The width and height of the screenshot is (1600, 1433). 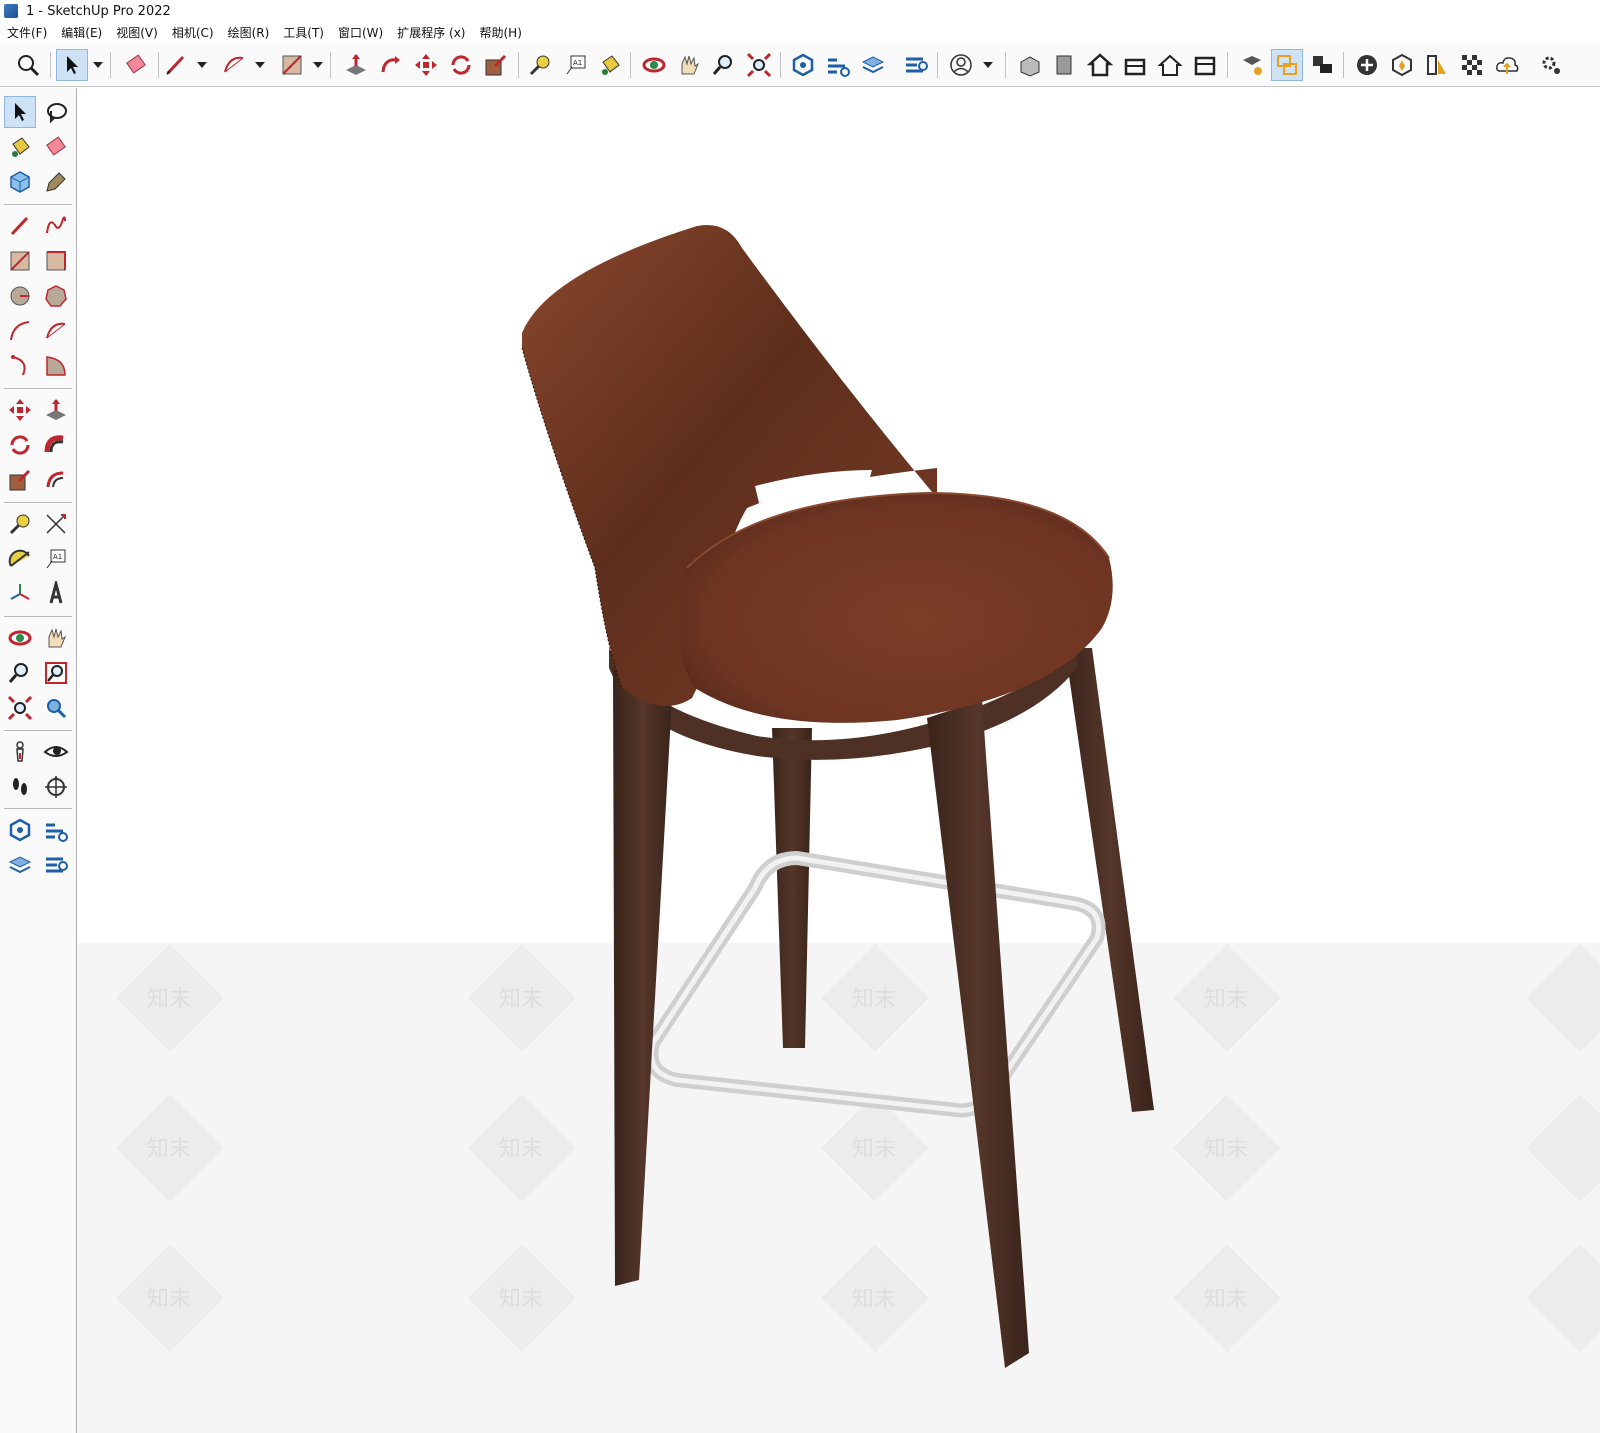 I want to click on sketchup-app-icon, so click(x=11, y=11).